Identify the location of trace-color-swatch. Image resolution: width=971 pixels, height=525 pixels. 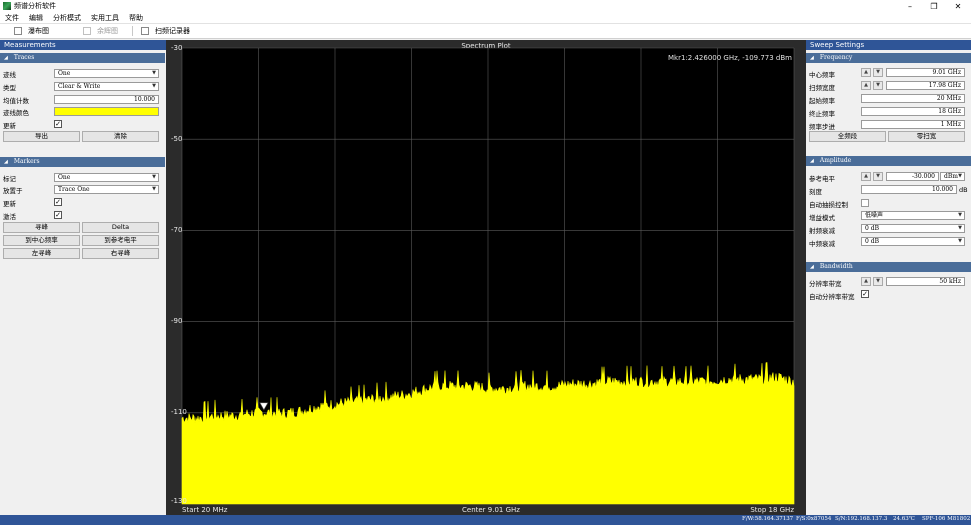
(106, 111).